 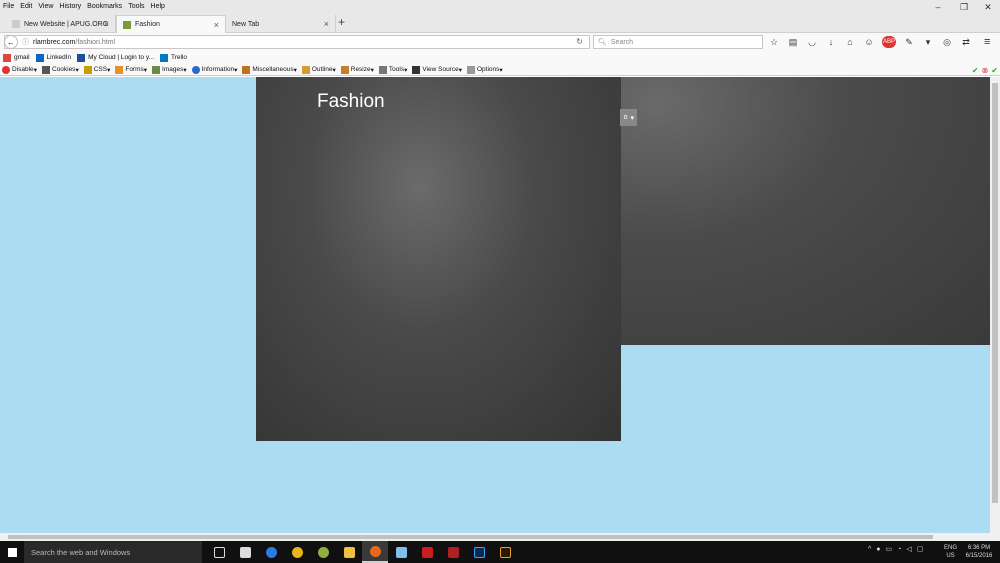 I want to click on wifi-icon: ◔, so click(x=899, y=549).